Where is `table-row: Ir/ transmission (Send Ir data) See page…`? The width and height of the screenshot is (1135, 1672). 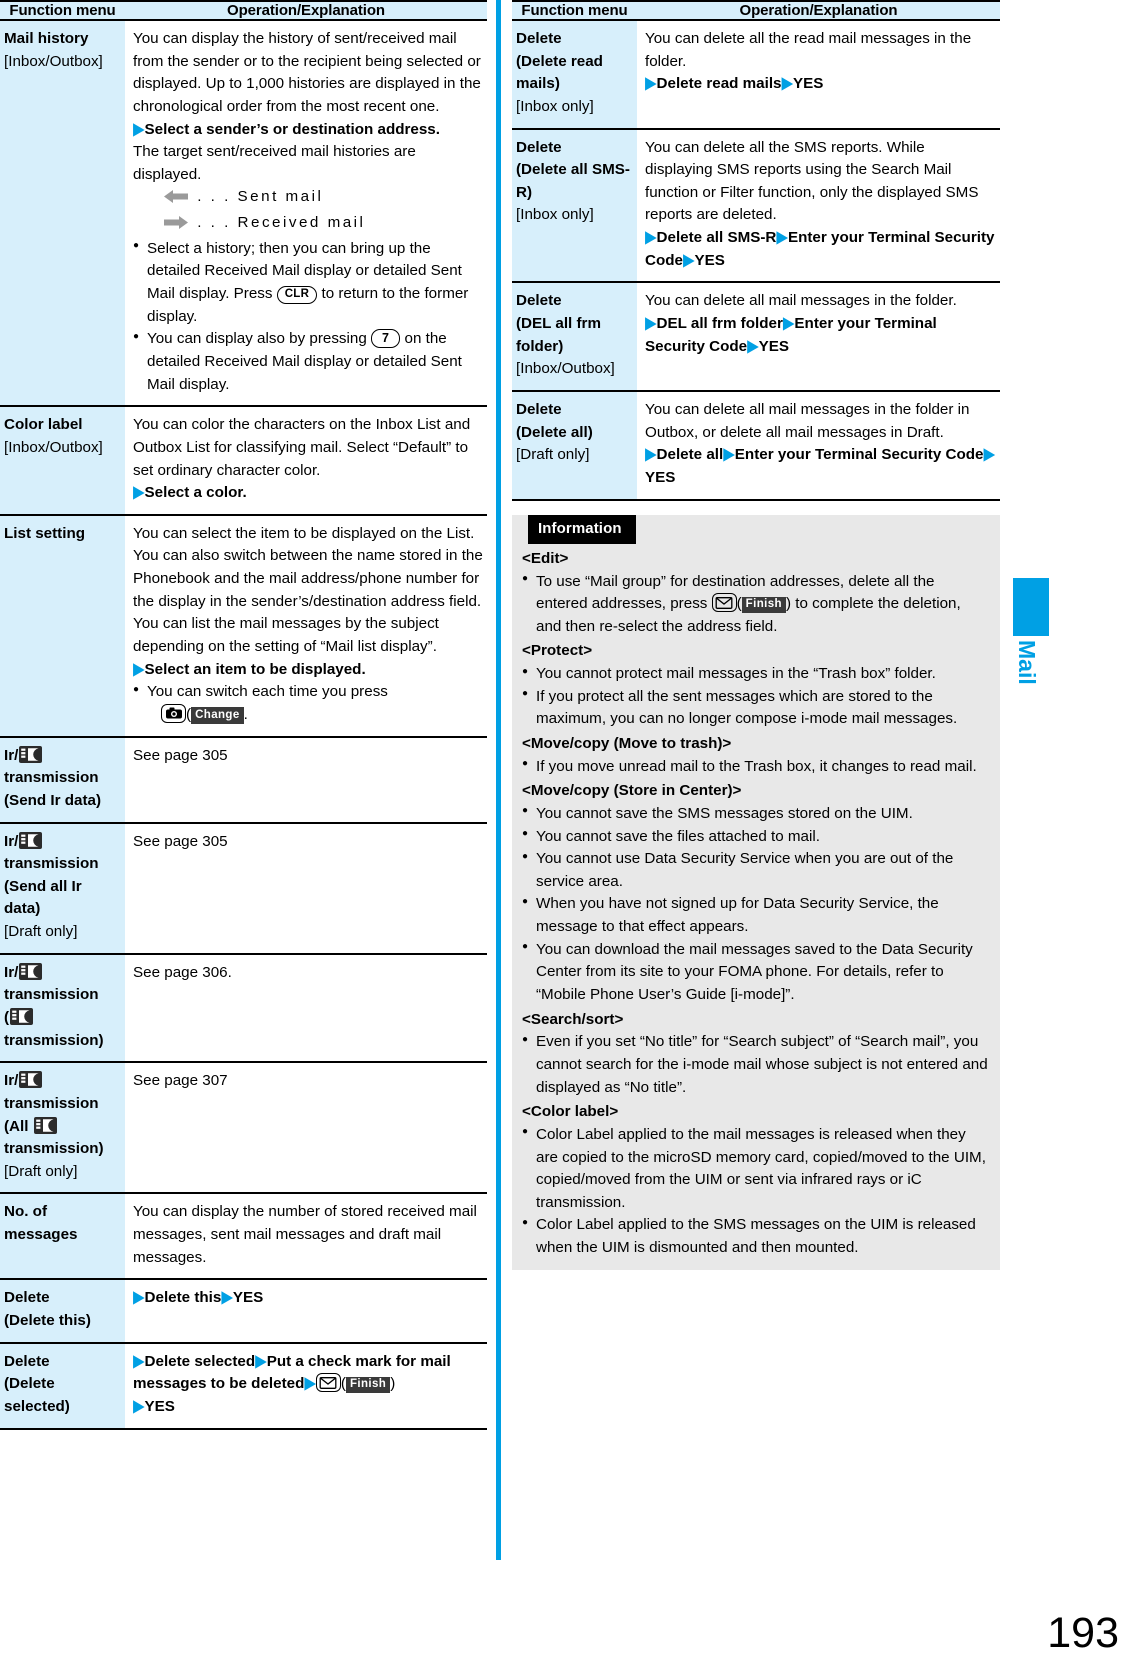
table-row: Ir/ transmission (Send Ir data) See page… is located at coordinates (243, 780).